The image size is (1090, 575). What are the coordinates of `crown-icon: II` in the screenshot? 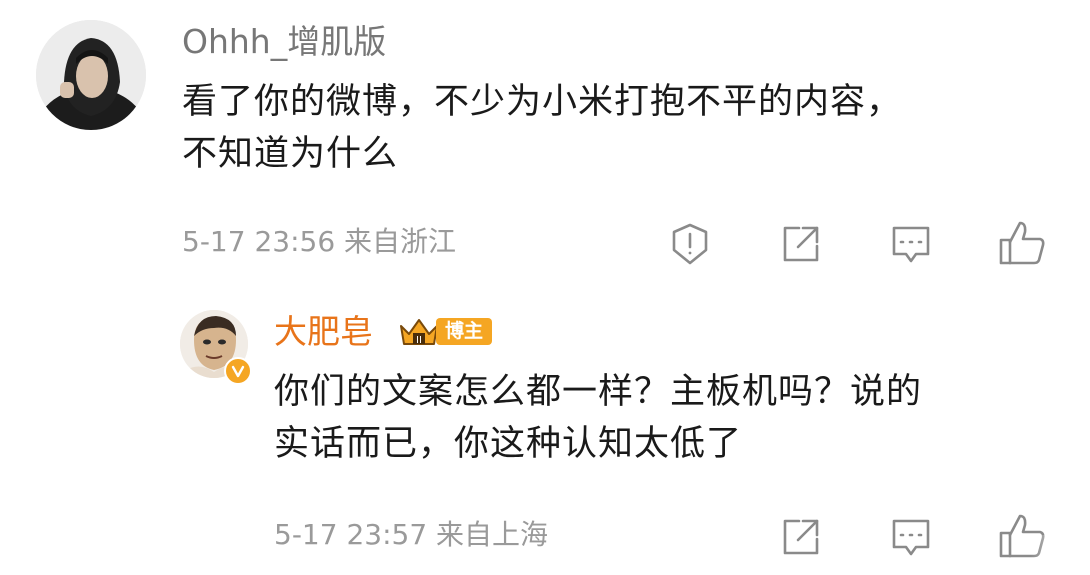 It's located at (419, 332).